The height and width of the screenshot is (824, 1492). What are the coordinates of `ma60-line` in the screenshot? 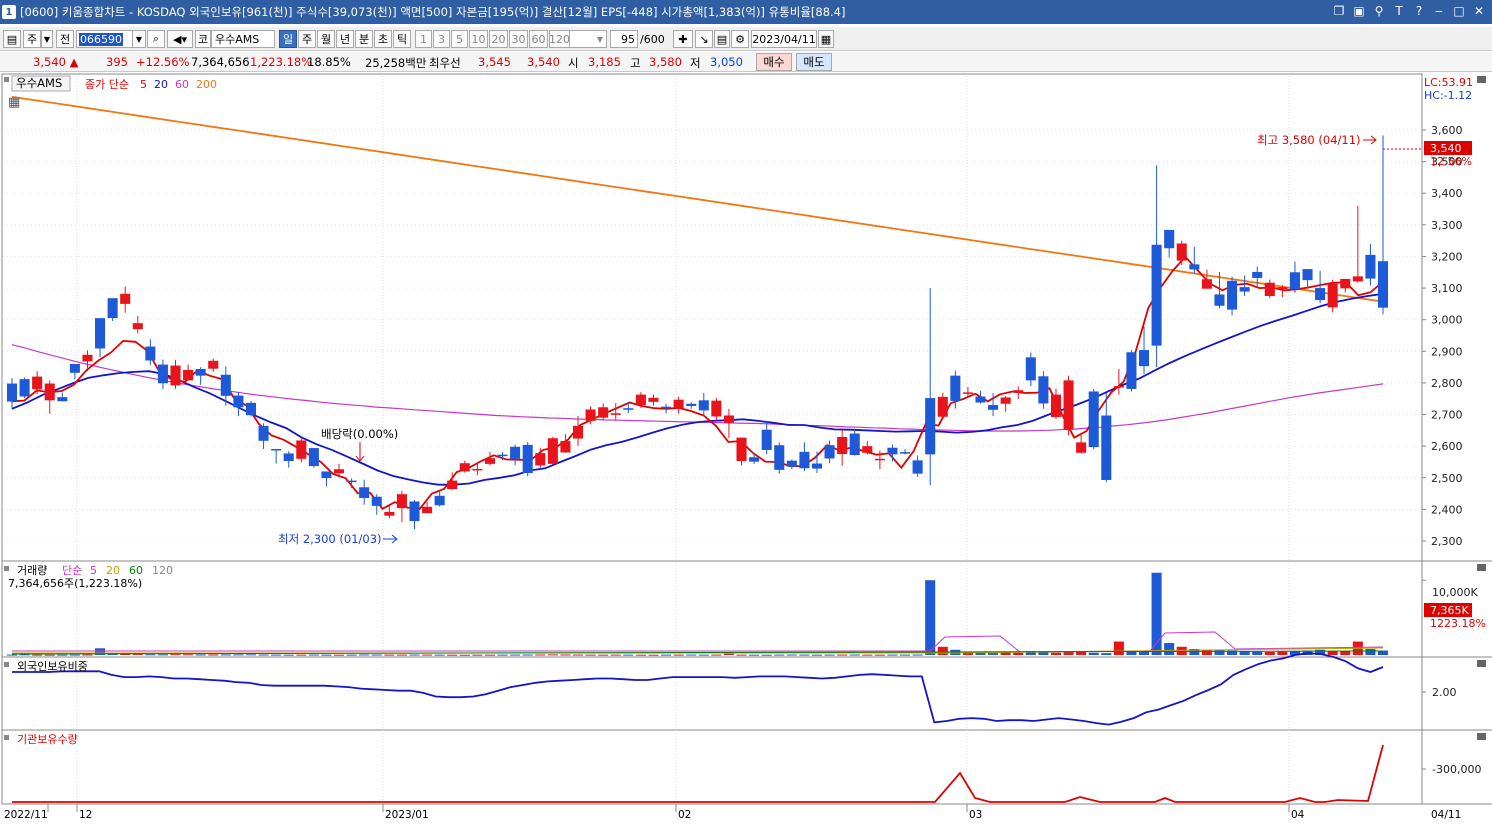 It's located at (697, 388).